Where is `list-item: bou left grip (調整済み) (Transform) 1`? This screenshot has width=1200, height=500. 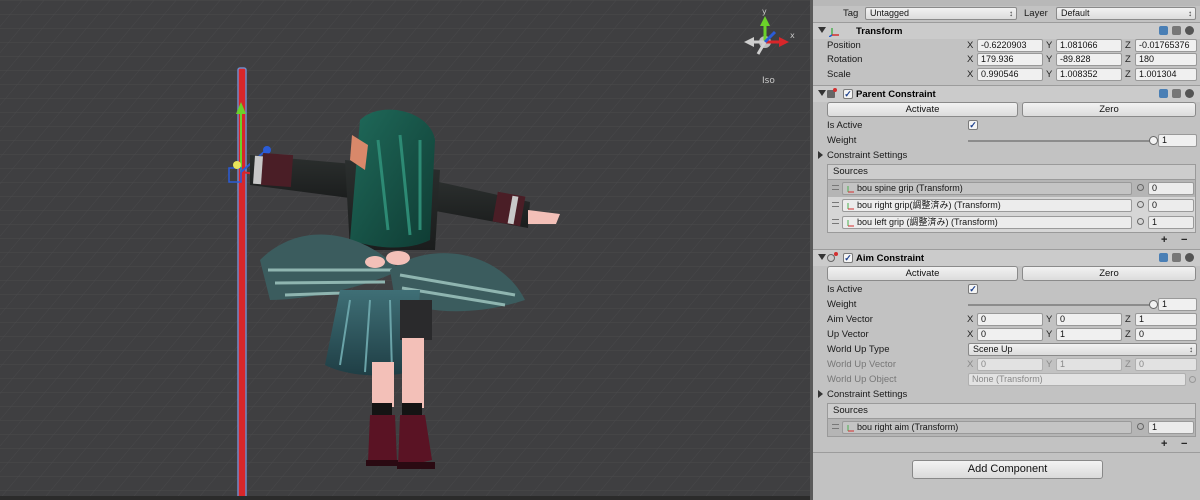 list-item: bou left grip (調整済み) (Transform) 1 is located at coordinates (1011, 222).